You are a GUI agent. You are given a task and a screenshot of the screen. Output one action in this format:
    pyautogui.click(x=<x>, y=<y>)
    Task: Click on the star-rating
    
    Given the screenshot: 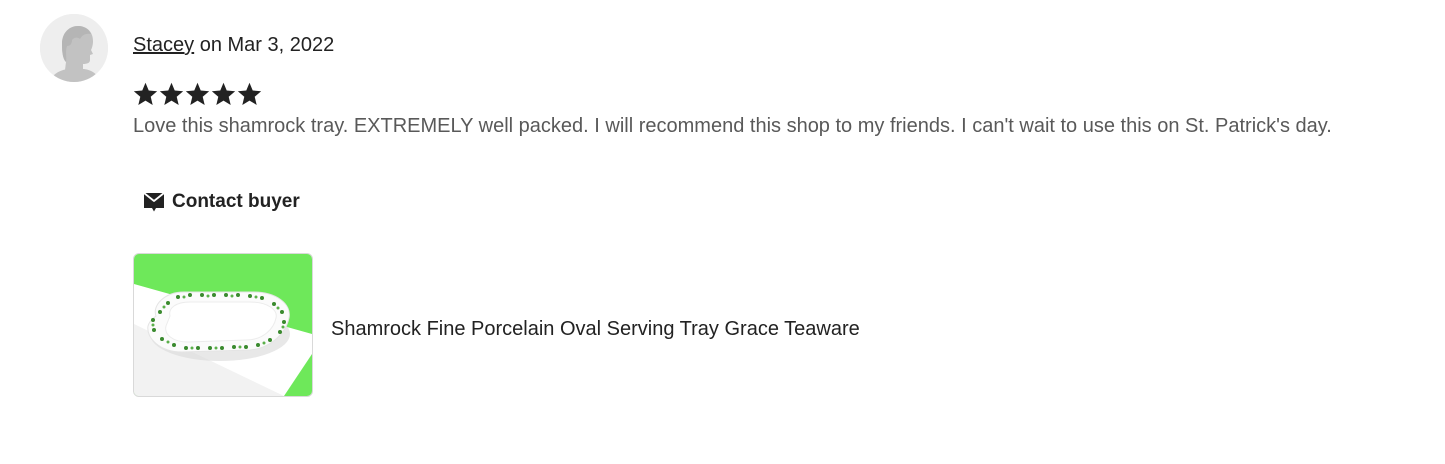 What is the action you would take?
    pyautogui.click(x=197, y=94)
    